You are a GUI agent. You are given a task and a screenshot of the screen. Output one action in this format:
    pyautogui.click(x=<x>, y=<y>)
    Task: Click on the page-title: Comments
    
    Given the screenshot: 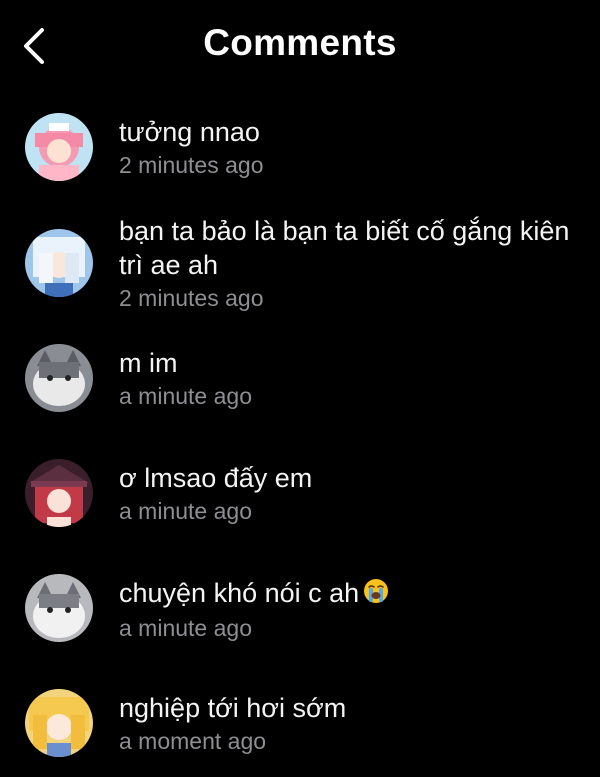 What is the action you would take?
    pyautogui.click(x=300, y=42)
    